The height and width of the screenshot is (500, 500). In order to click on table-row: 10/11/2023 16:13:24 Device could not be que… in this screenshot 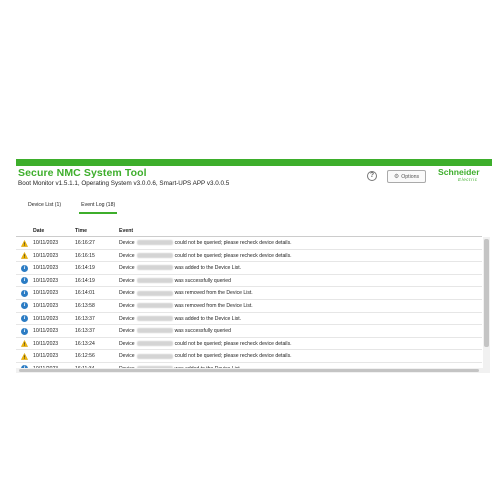, I will do `click(249, 344)`.